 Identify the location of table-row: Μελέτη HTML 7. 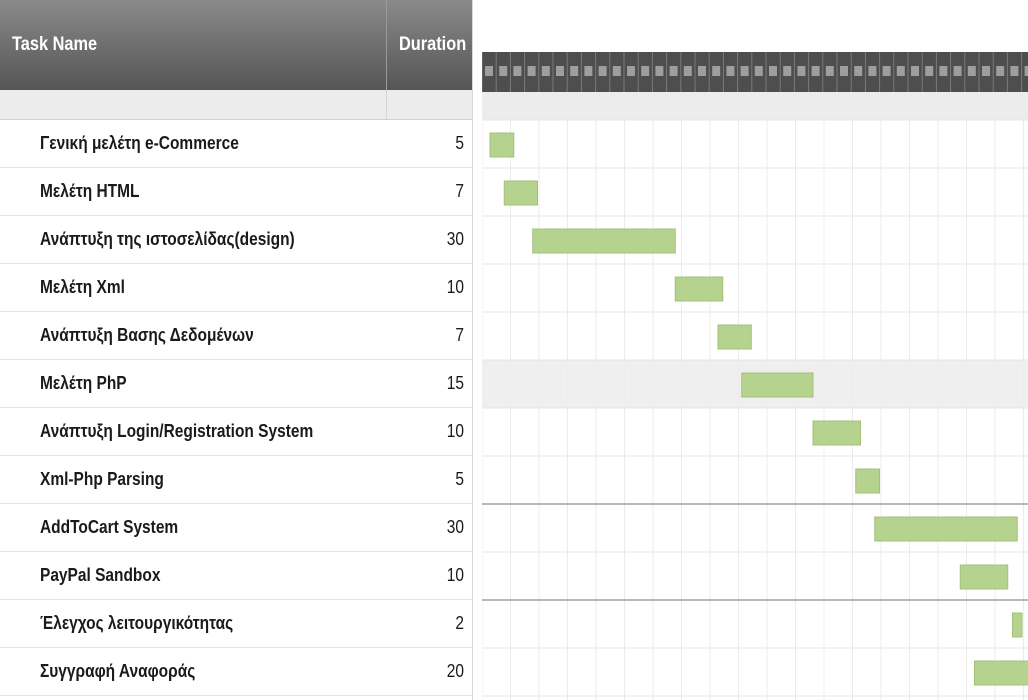
(236, 192).